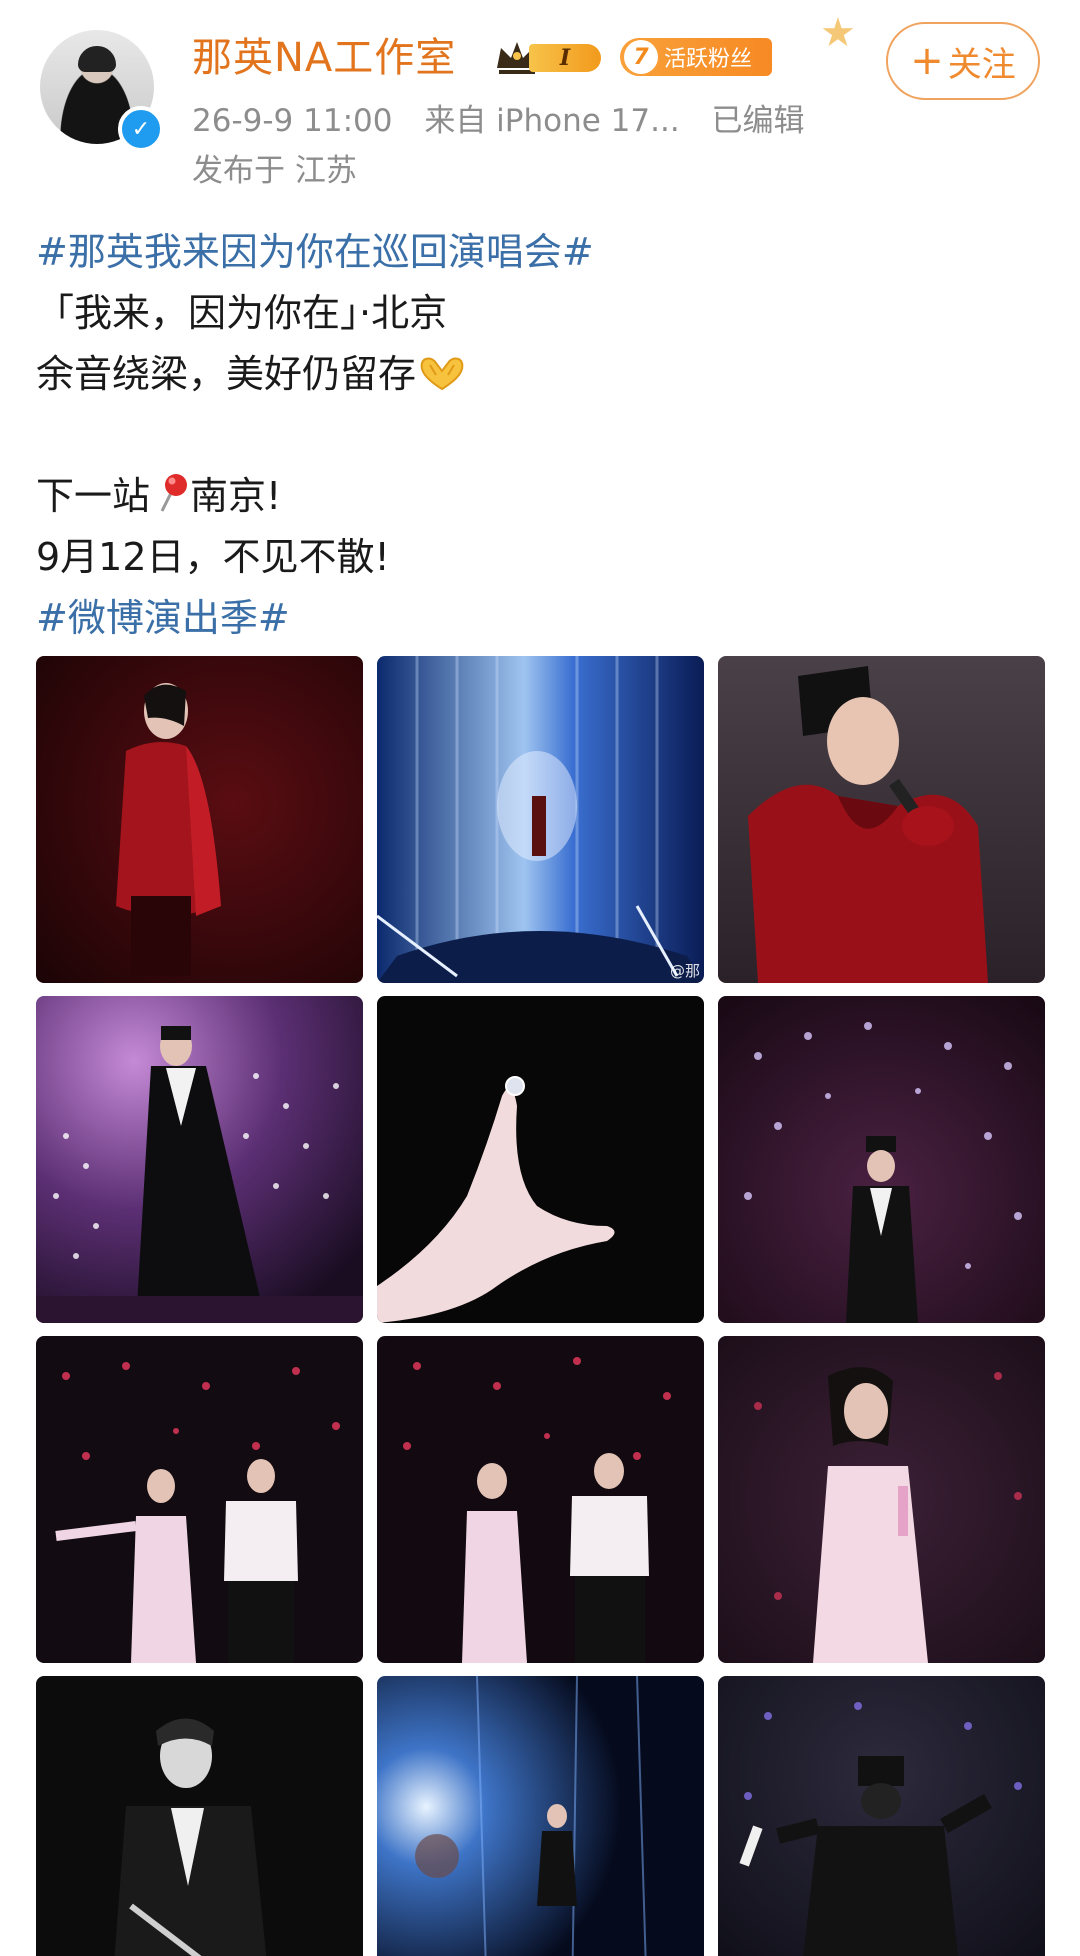 This screenshot has width=1080, height=1956. What do you see at coordinates (324, 58) in the screenshot?
I see `author-name: 那英NA工作室` at bounding box center [324, 58].